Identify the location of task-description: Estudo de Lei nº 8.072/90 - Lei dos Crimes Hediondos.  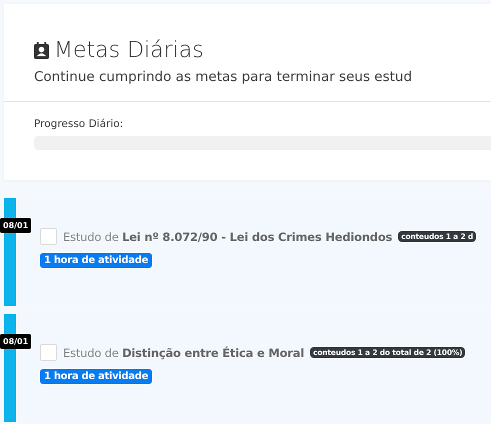
(227, 237).